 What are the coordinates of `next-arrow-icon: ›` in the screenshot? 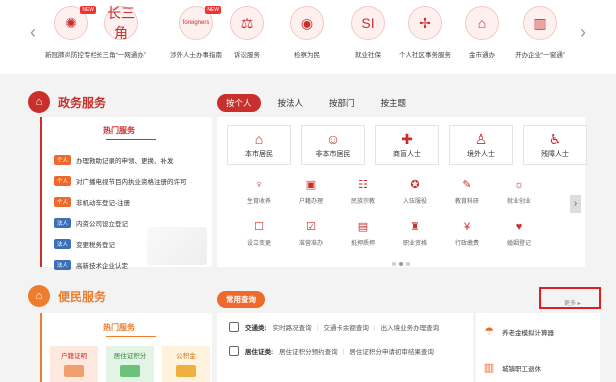 It's located at (583, 32).